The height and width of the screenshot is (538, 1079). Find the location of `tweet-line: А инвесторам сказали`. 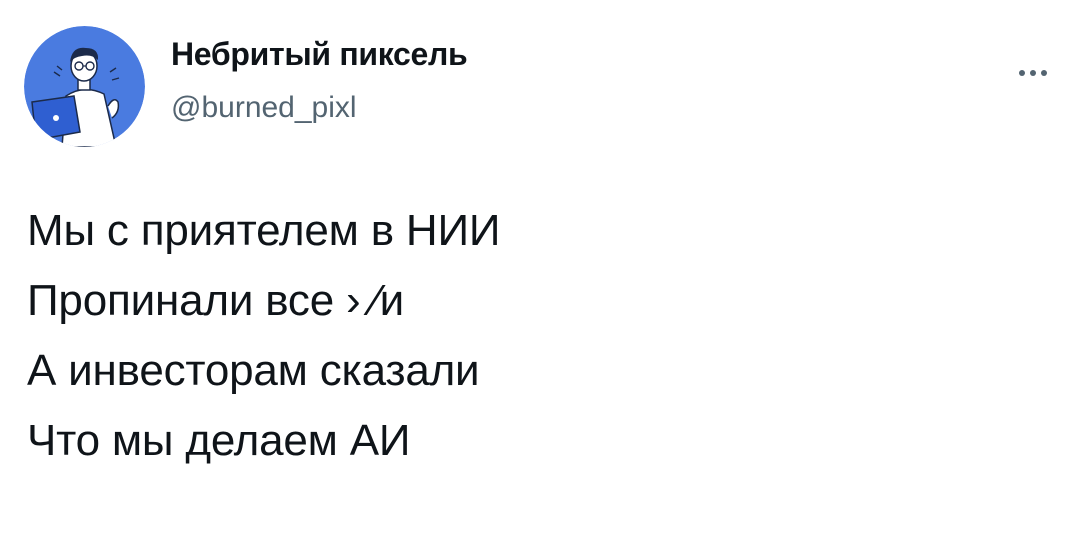

tweet-line: А инвесторам сказали is located at coordinates (253, 370).